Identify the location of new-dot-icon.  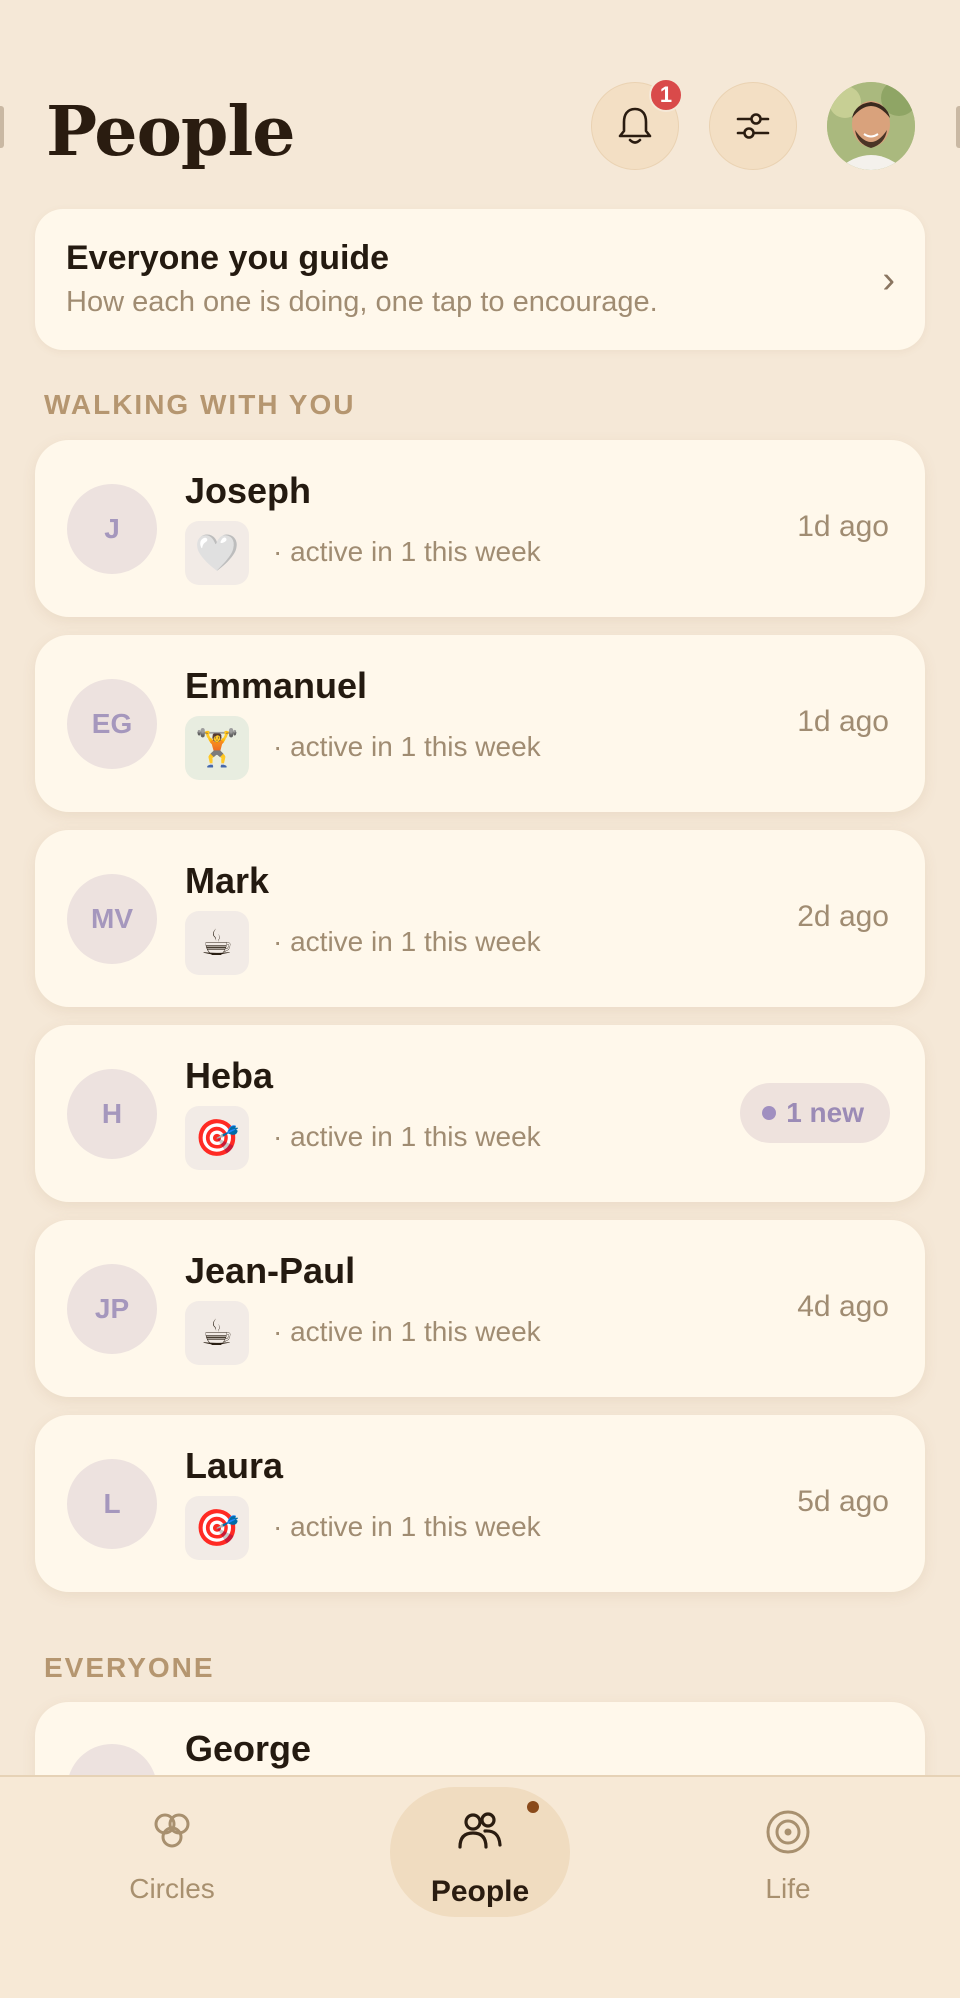
(769, 1113).